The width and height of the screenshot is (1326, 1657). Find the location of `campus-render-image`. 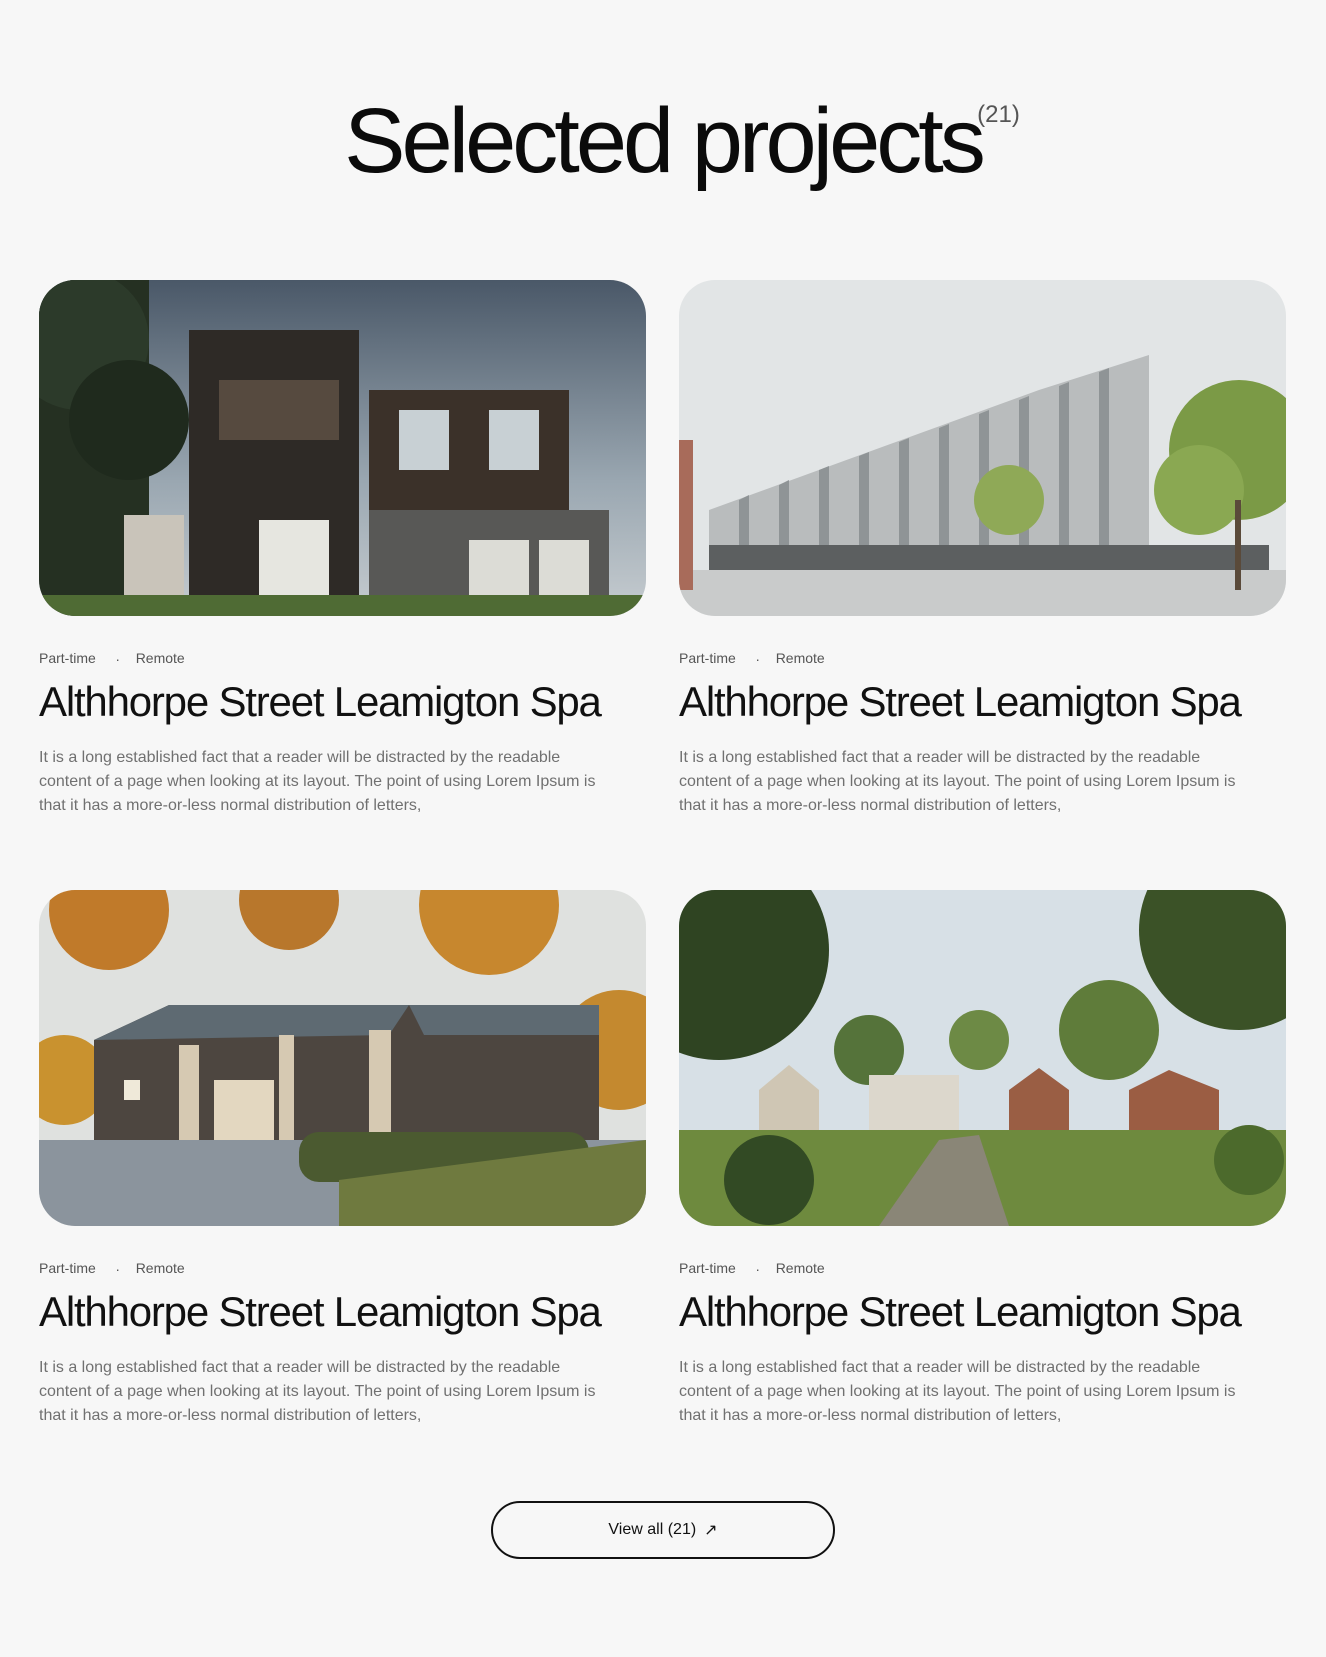

campus-render-image is located at coordinates (982, 448).